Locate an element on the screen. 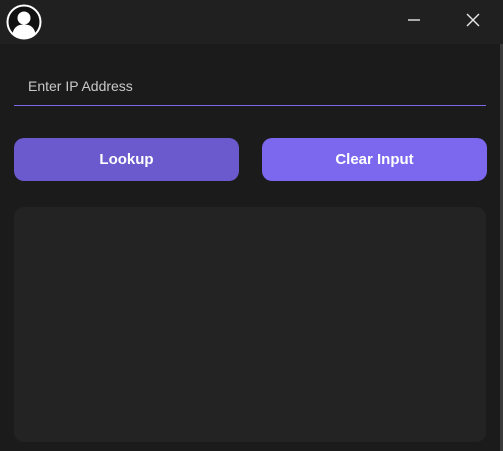 The height and width of the screenshot is (451, 503). close-button is located at coordinates (473, 20).